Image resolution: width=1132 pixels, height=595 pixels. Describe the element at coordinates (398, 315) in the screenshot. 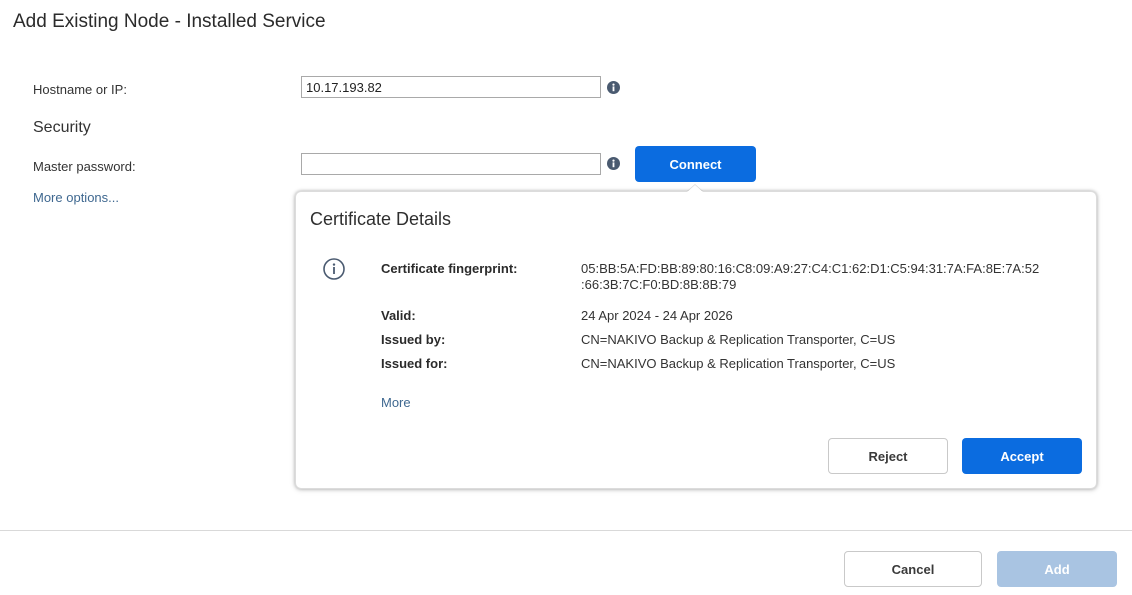

I see `valid-label: Valid:` at that location.